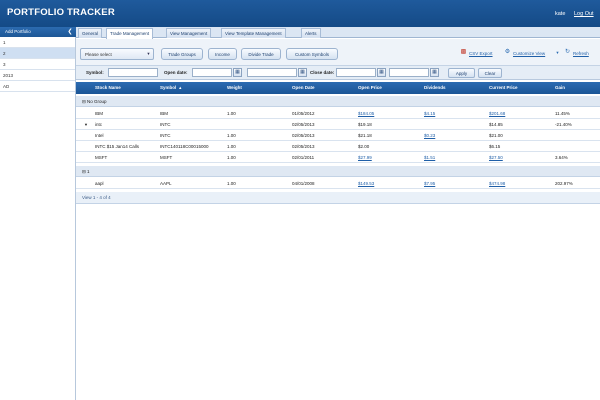 This screenshot has width=600, height=400. I want to click on cell-open-price: $21.18, so click(365, 135).